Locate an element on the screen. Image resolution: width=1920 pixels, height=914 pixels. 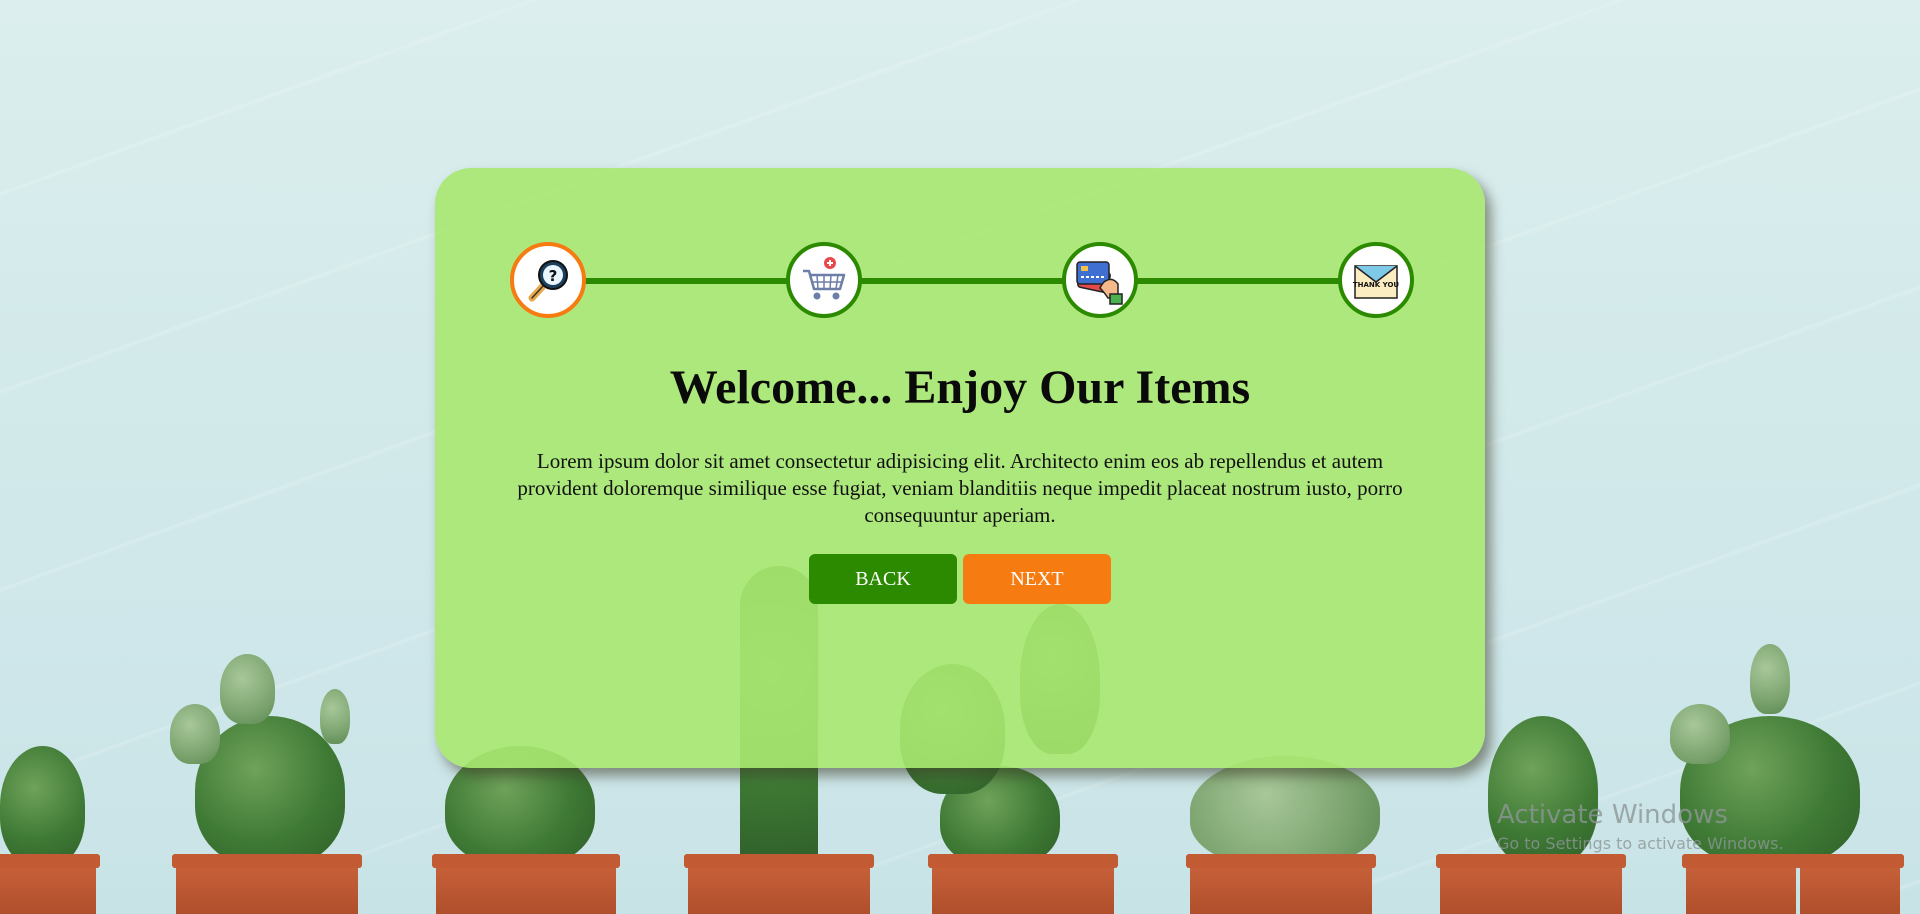
step-cart is located at coordinates (824, 280).